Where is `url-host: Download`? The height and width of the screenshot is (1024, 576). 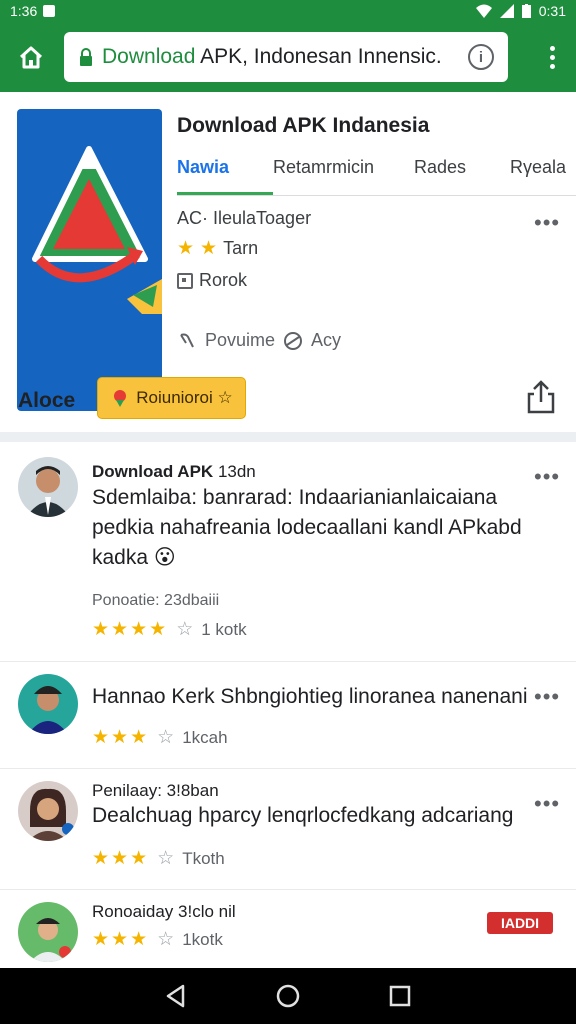
url-host: Download is located at coordinates (149, 56).